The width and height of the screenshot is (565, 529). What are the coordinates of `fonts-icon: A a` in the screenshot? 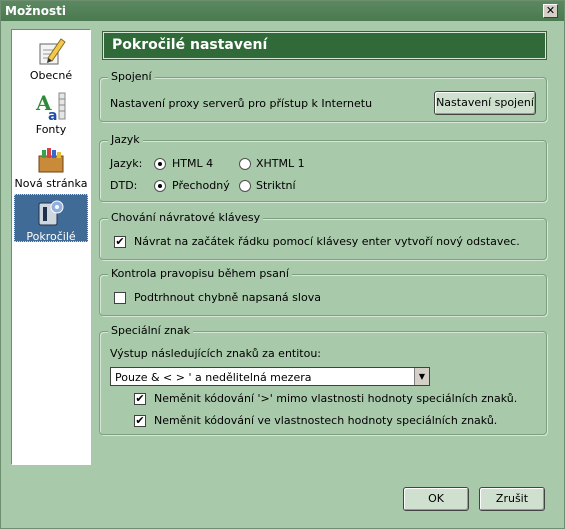 It's located at (51, 107).